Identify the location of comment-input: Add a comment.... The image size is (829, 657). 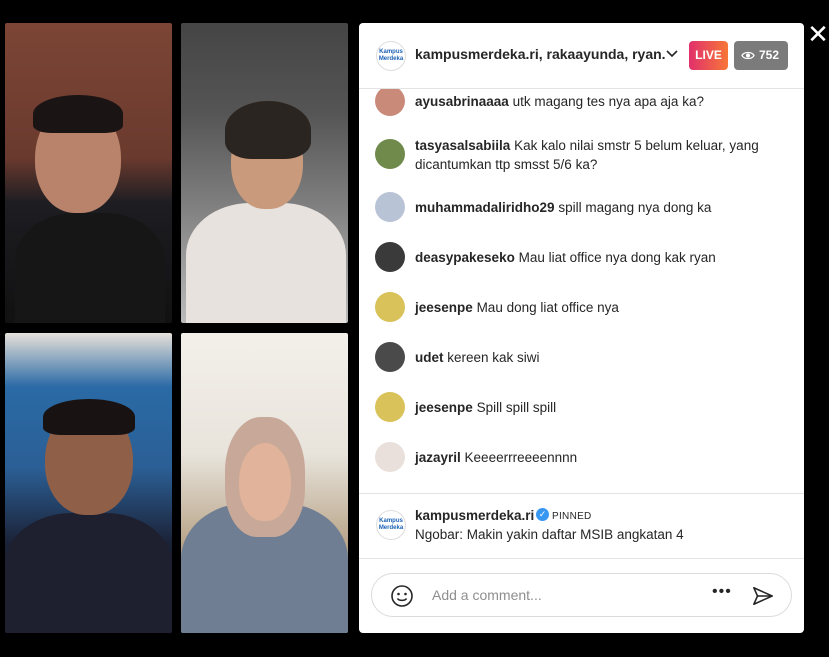
(487, 595).